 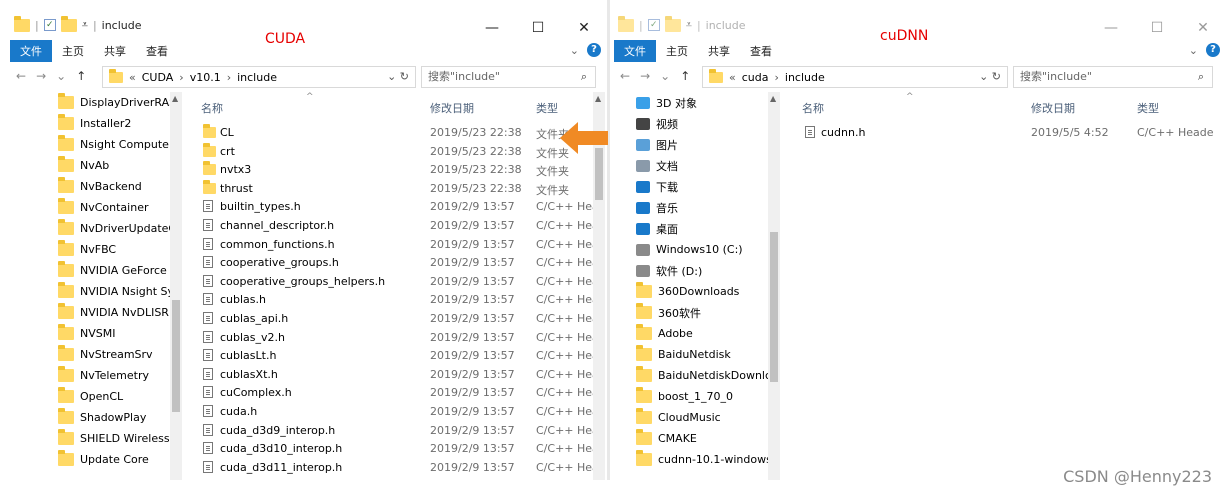 I want to click on address-bar: « CUDA › v10.1 › include ⌄ ↻, so click(x=259, y=77).